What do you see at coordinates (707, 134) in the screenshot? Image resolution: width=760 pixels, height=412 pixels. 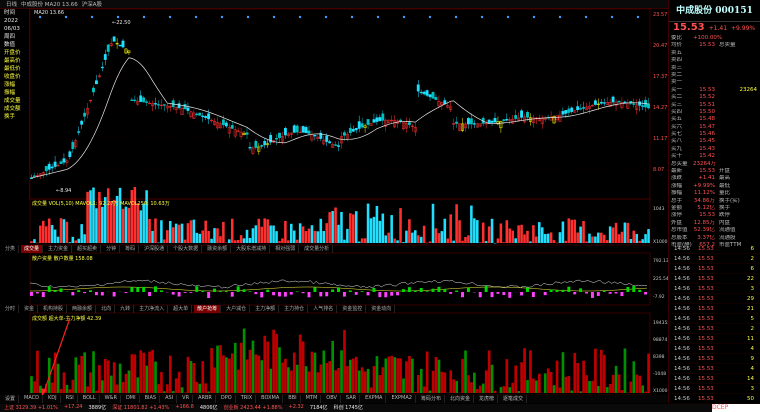 I see `quote-value: 15.46` at bounding box center [707, 134].